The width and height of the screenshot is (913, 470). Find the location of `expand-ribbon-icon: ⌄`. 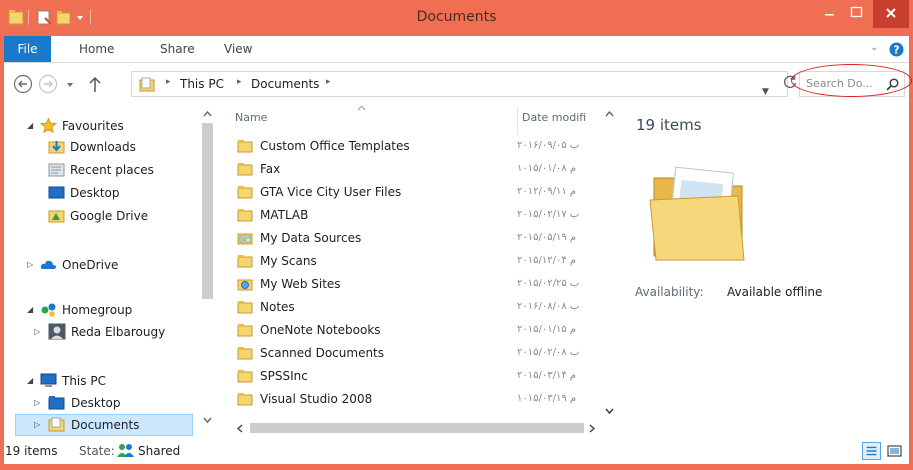

expand-ribbon-icon: ⌄ is located at coordinates (874, 47).